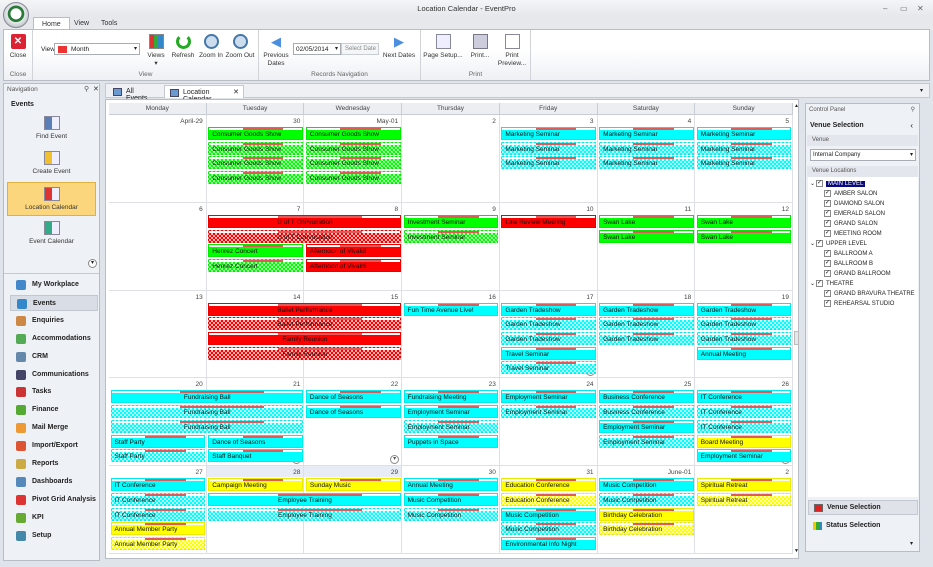 The height and width of the screenshot is (567, 933). Describe the element at coordinates (549, 353) in the screenshot. I see `event: Travel Seminar` at that location.